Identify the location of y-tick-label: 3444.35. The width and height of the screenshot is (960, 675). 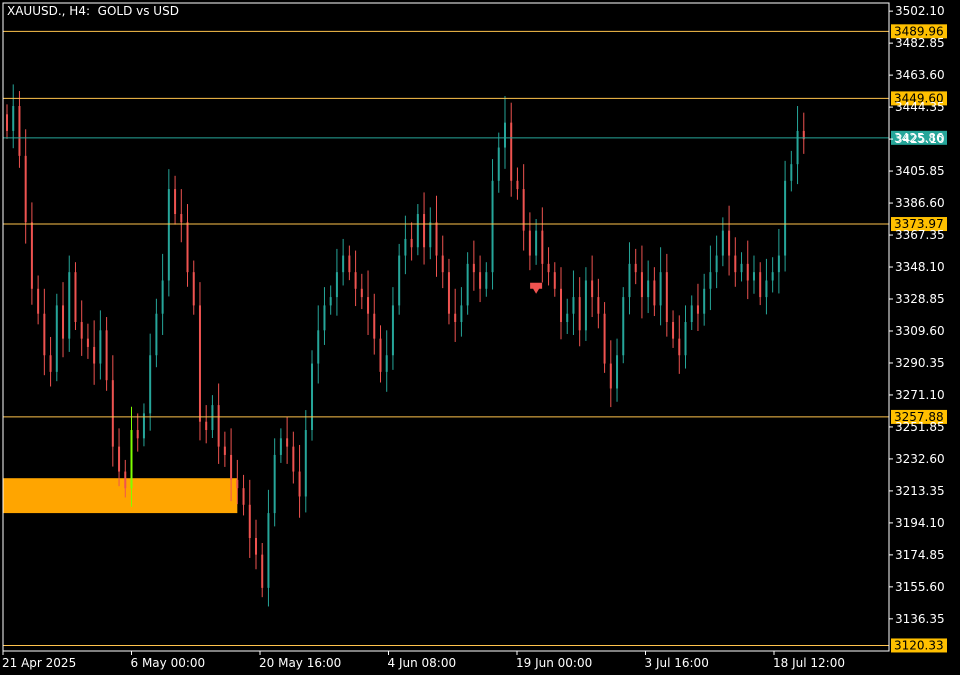
(920, 107).